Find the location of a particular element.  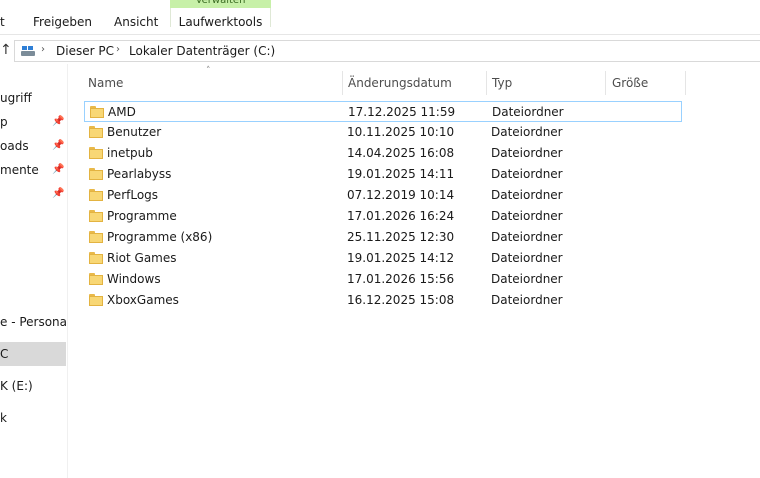

tab-laufwerktools: Laufwerktools is located at coordinates (220, 18).